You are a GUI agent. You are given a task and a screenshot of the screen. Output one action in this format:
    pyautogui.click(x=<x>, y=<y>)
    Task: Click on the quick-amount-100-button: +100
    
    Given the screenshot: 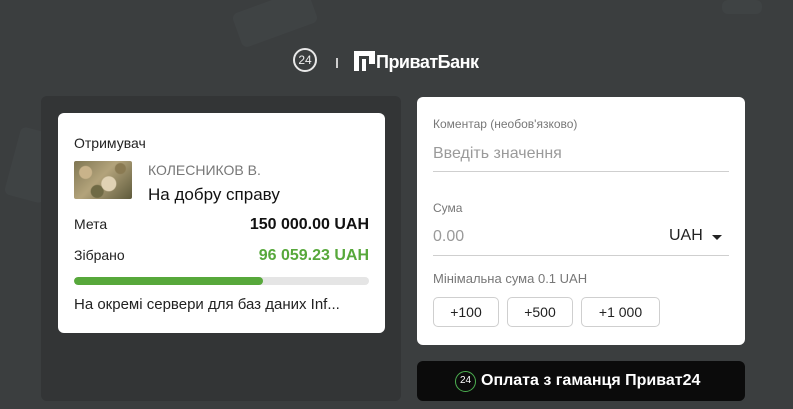 What is the action you would take?
    pyautogui.click(x=466, y=312)
    